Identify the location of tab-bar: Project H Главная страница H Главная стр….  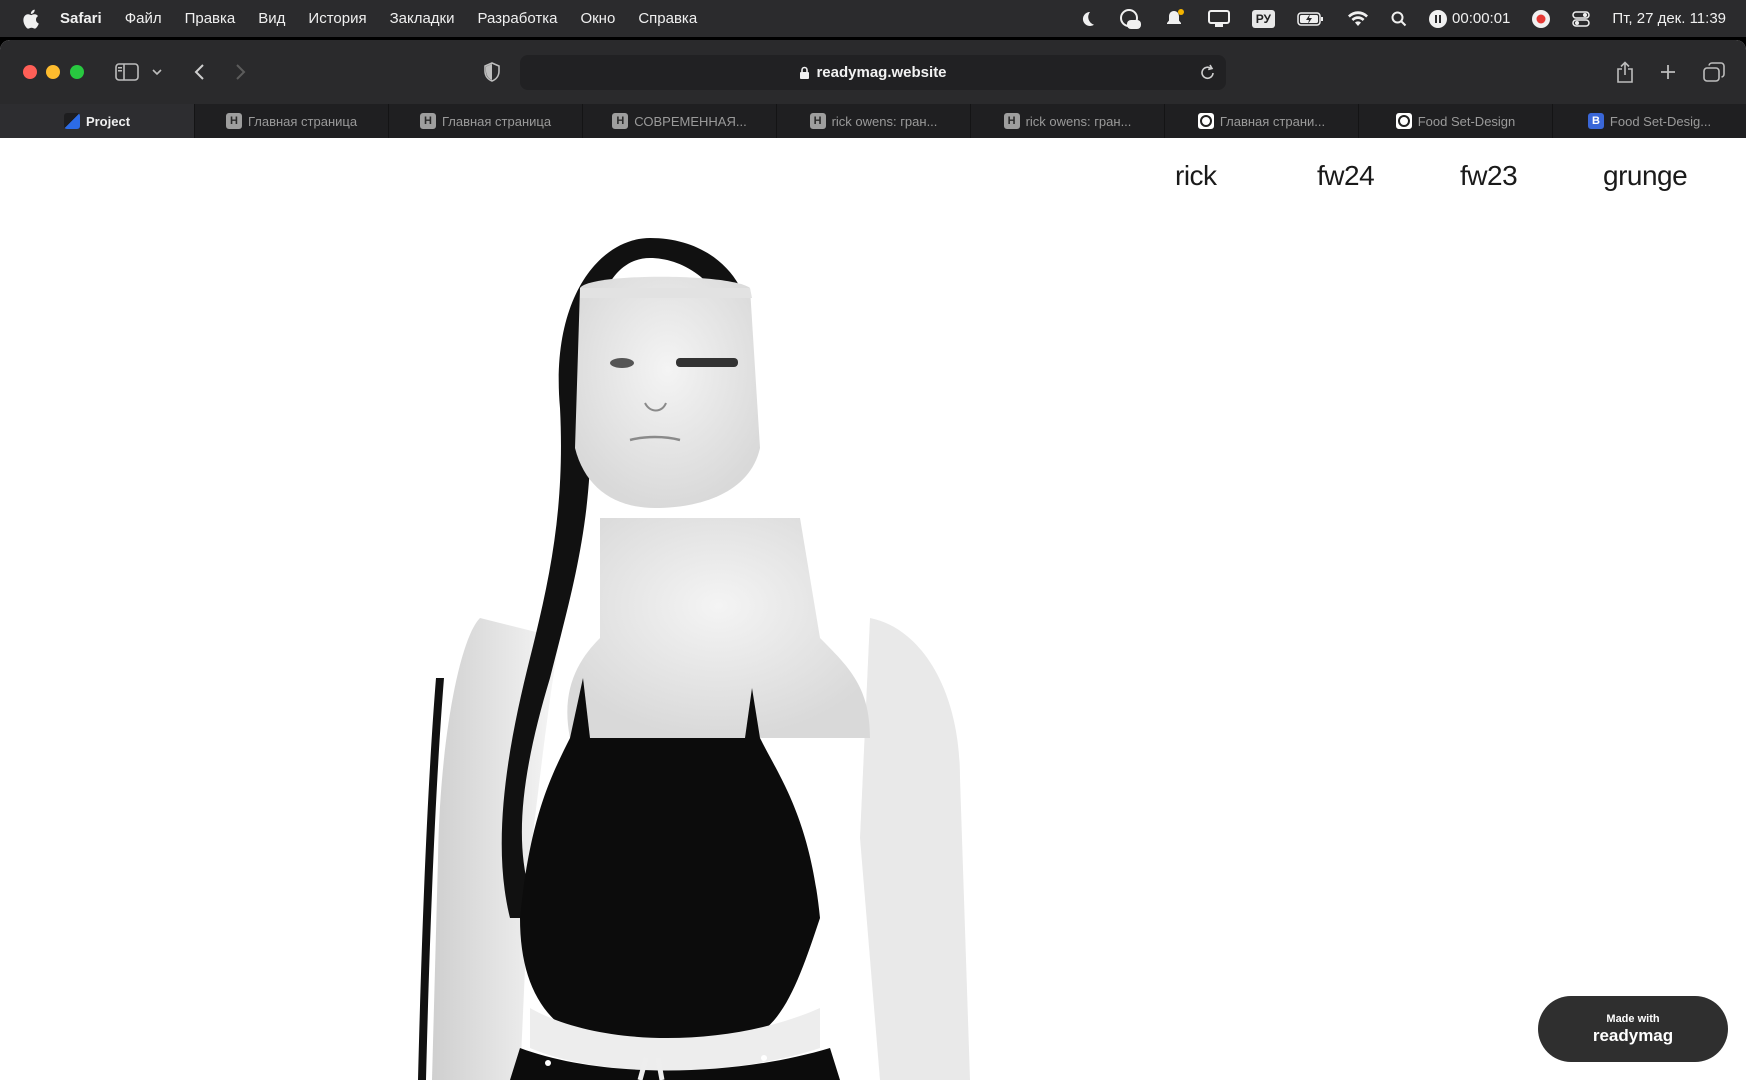
(873, 121).